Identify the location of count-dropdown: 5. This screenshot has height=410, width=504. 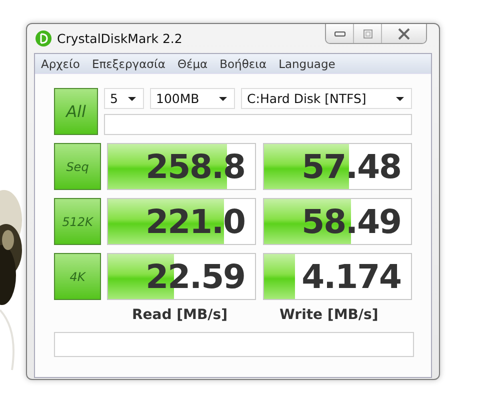
(124, 98).